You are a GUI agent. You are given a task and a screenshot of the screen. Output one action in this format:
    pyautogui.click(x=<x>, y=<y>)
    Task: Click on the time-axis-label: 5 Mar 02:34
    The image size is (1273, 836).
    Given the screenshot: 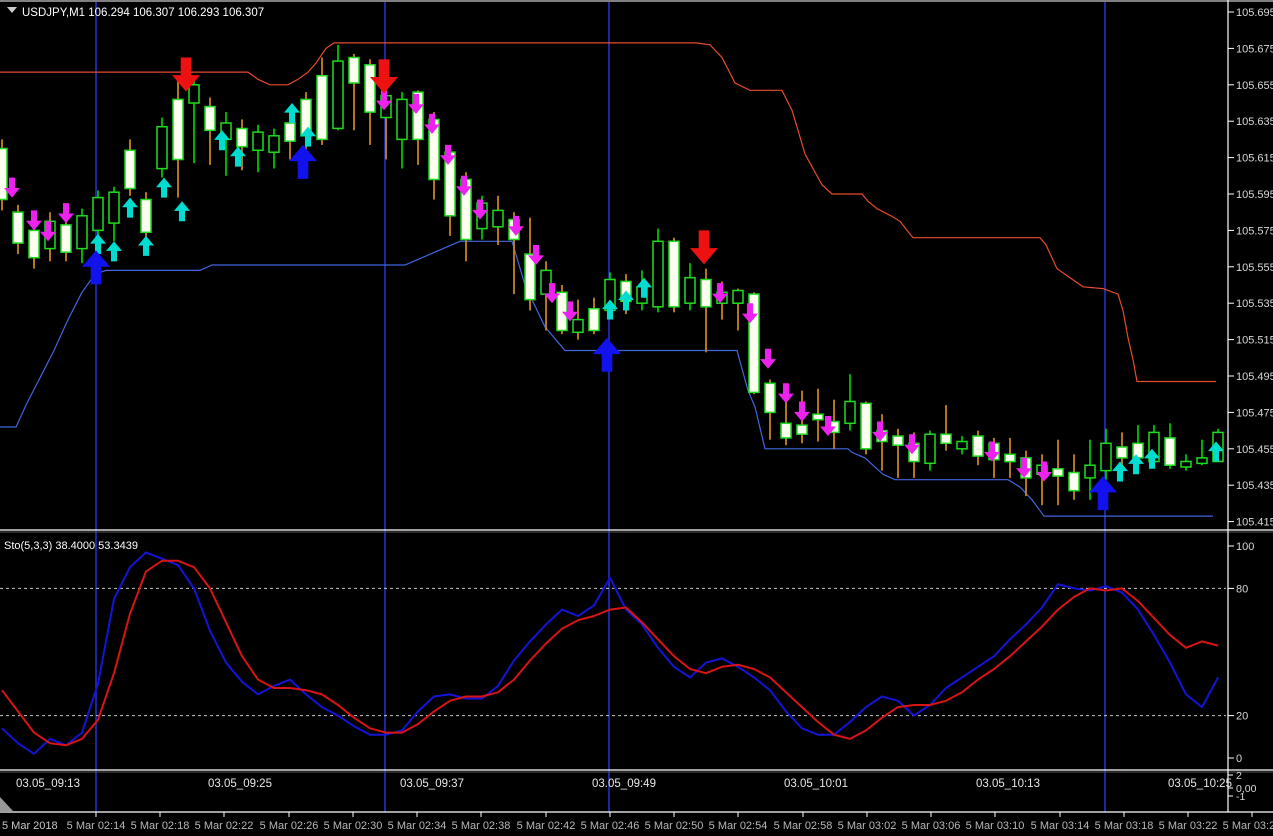 What is the action you would take?
    pyautogui.click(x=417, y=826)
    